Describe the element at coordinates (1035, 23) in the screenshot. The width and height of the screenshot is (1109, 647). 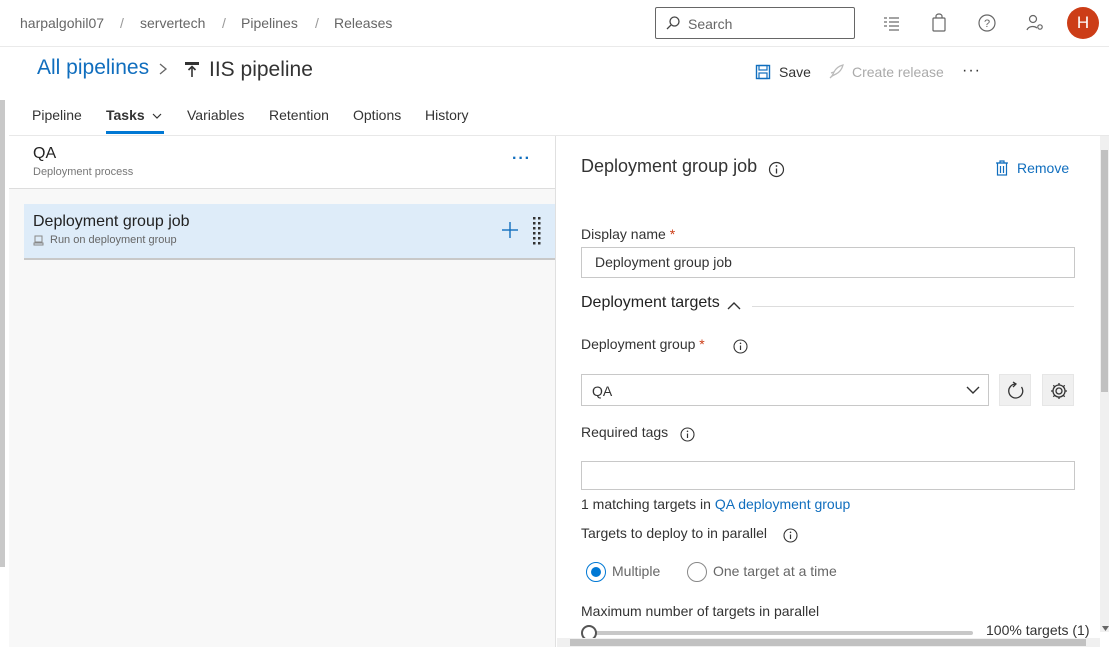
I see `user-settings-icon` at that location.